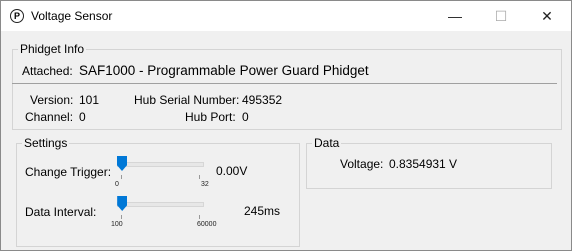 The height and width of the screenshot is (251, 572). I want to click on attached-label: Attached:, so click(47, 71).